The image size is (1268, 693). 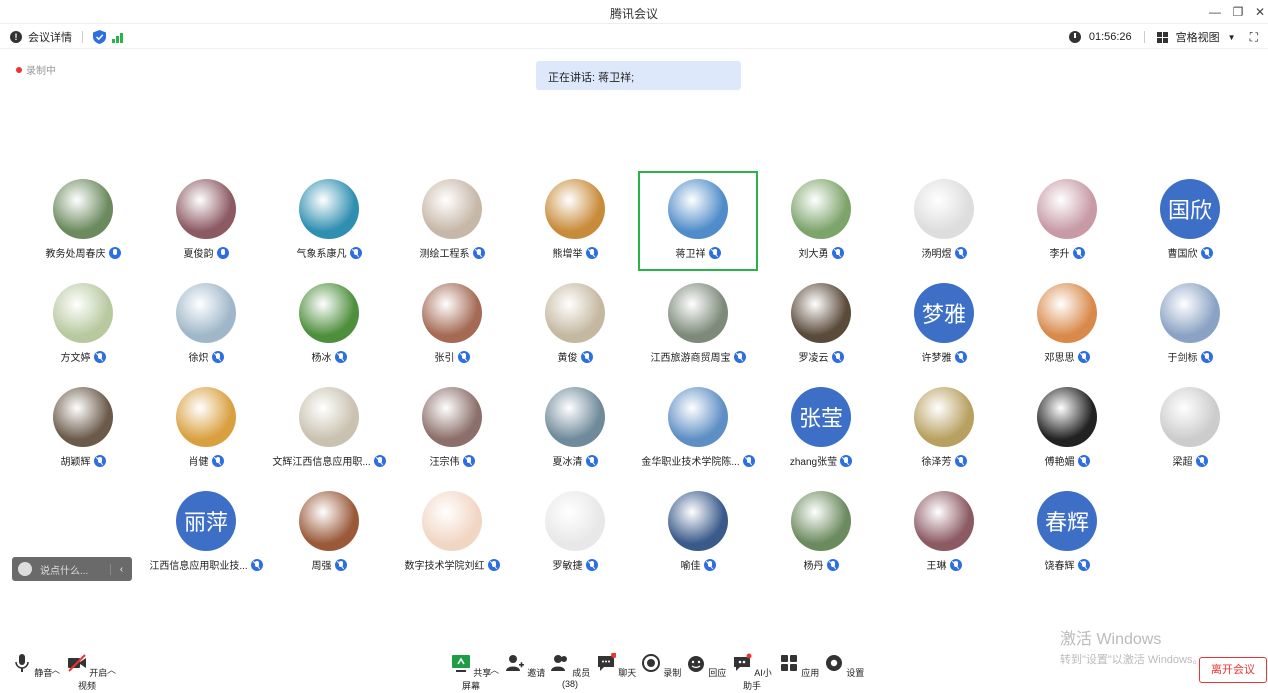 I want to click on participant-tile: 罗敏捷, so click(x=575, y=533).